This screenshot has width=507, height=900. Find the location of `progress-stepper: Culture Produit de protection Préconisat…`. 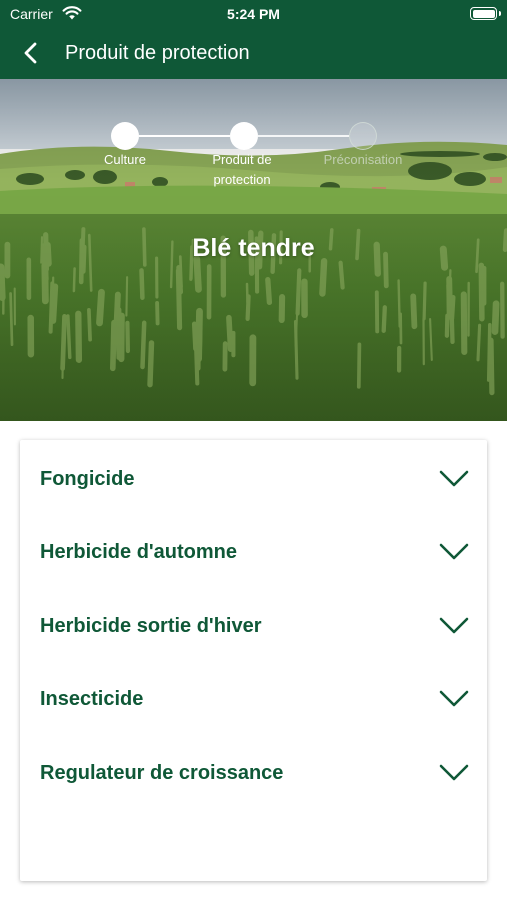

progress-stepper: Culture Produit de protection Préconisat… is located at coordinates (253, 139).